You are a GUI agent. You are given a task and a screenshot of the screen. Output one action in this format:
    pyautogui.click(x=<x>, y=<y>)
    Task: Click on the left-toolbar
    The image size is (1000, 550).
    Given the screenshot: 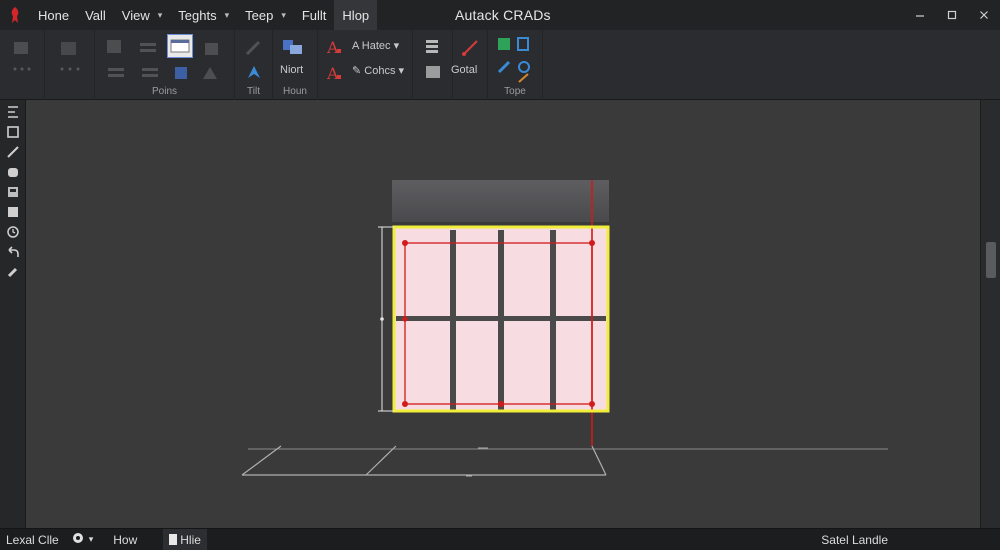 What is the action you would take?
    pyautogui.click(x=13, y=314)
    